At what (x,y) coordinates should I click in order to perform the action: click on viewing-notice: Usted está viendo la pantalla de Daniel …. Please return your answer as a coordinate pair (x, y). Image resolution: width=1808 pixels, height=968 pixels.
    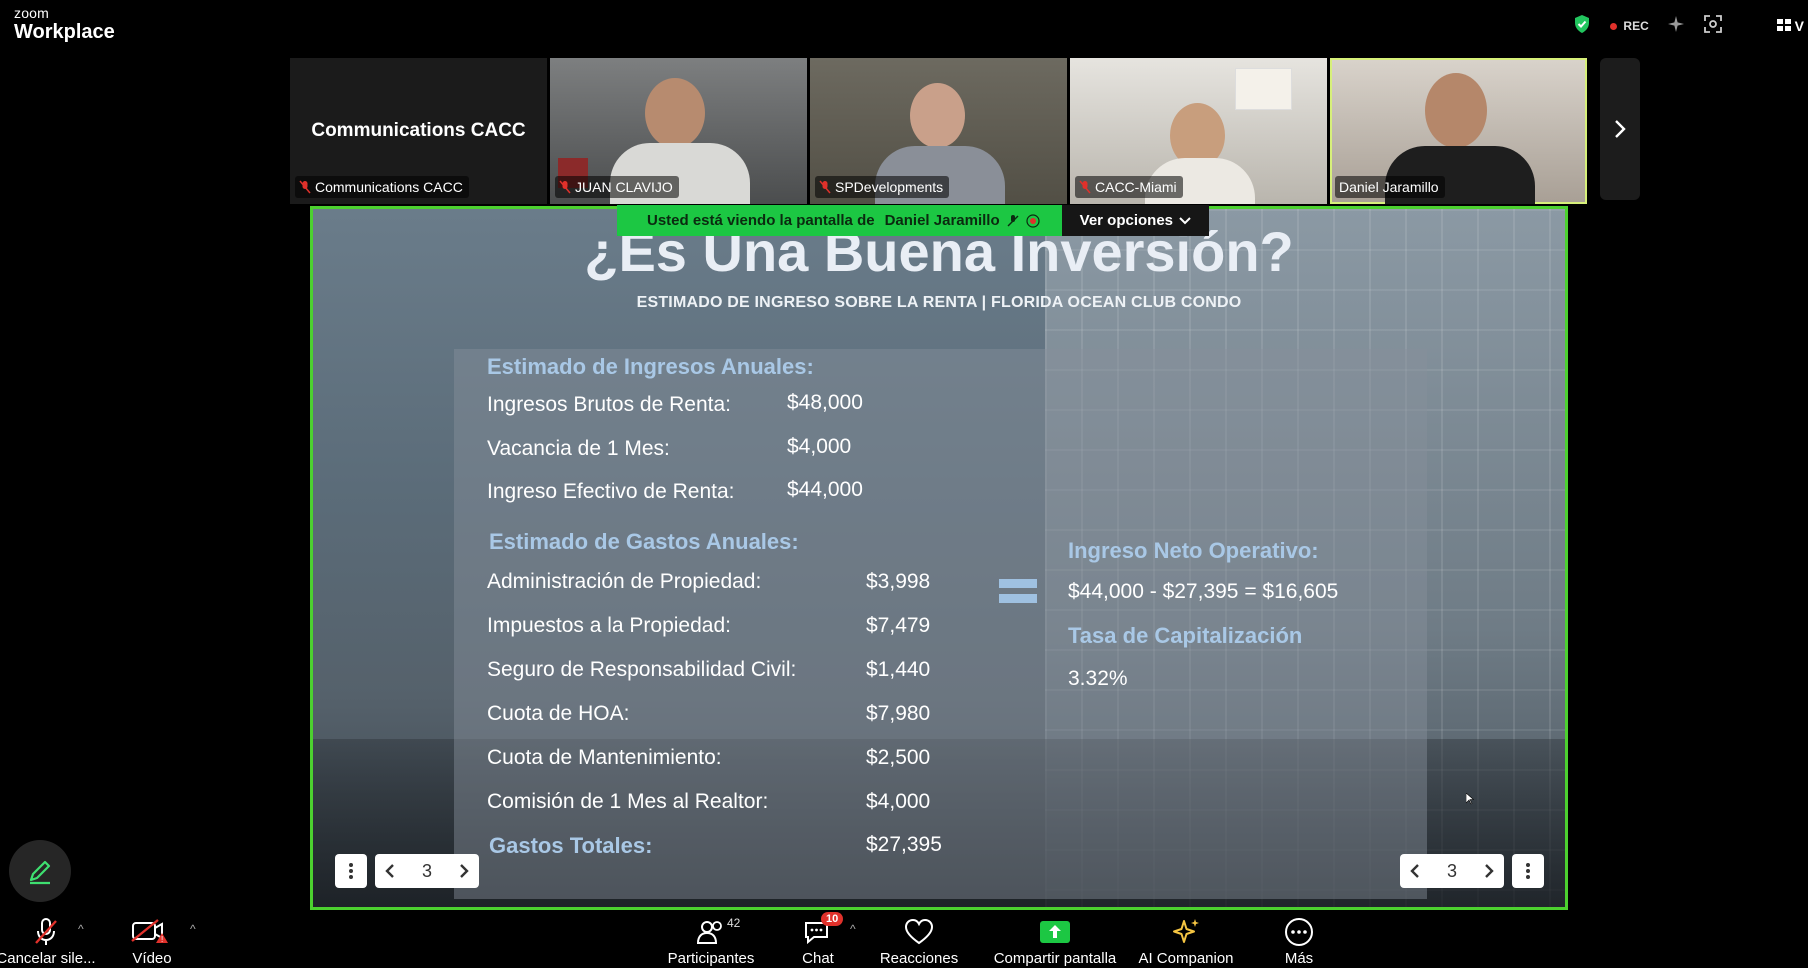
    Looking at the image, I should click on (839, 220).